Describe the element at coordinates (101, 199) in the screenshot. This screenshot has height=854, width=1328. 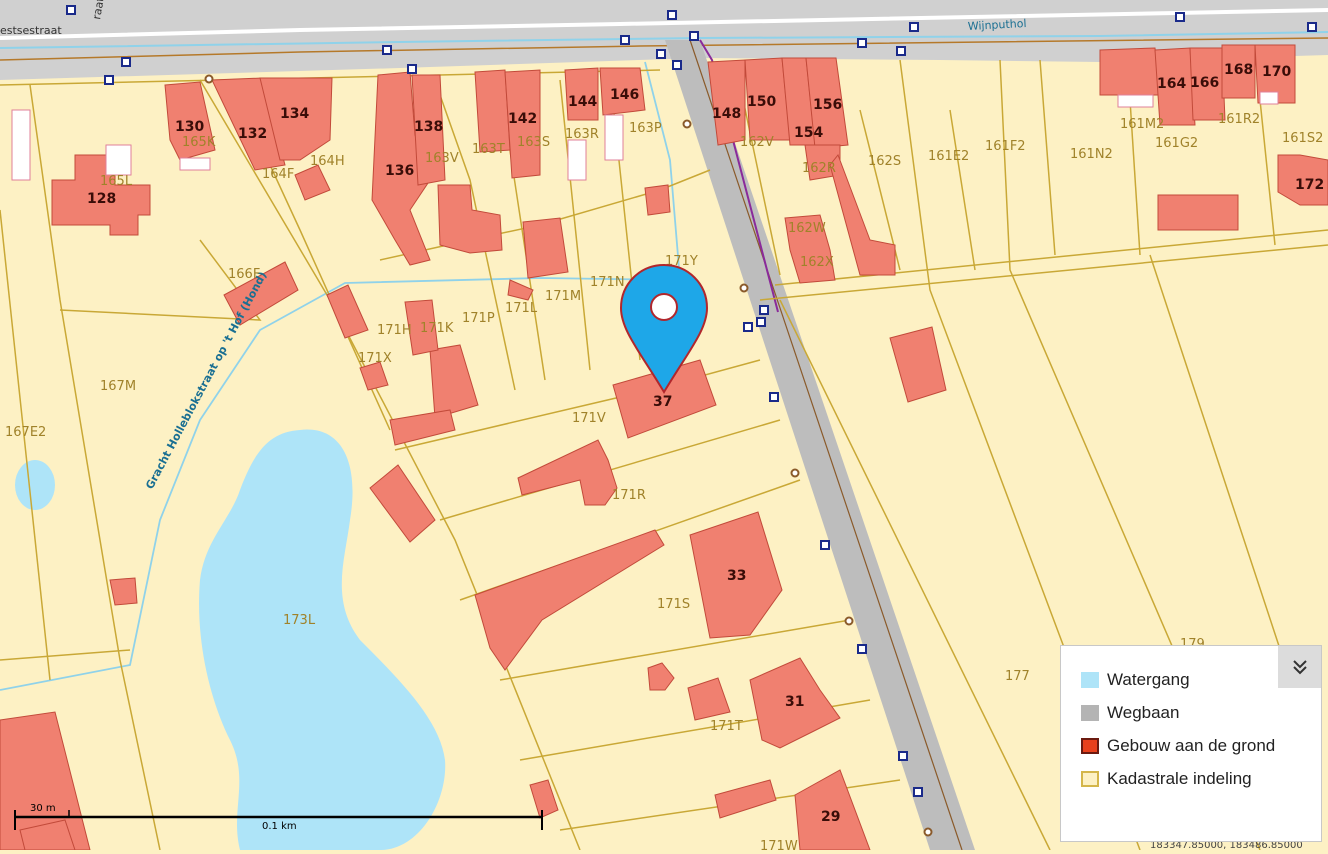
I see `house-number: 128` at that location.